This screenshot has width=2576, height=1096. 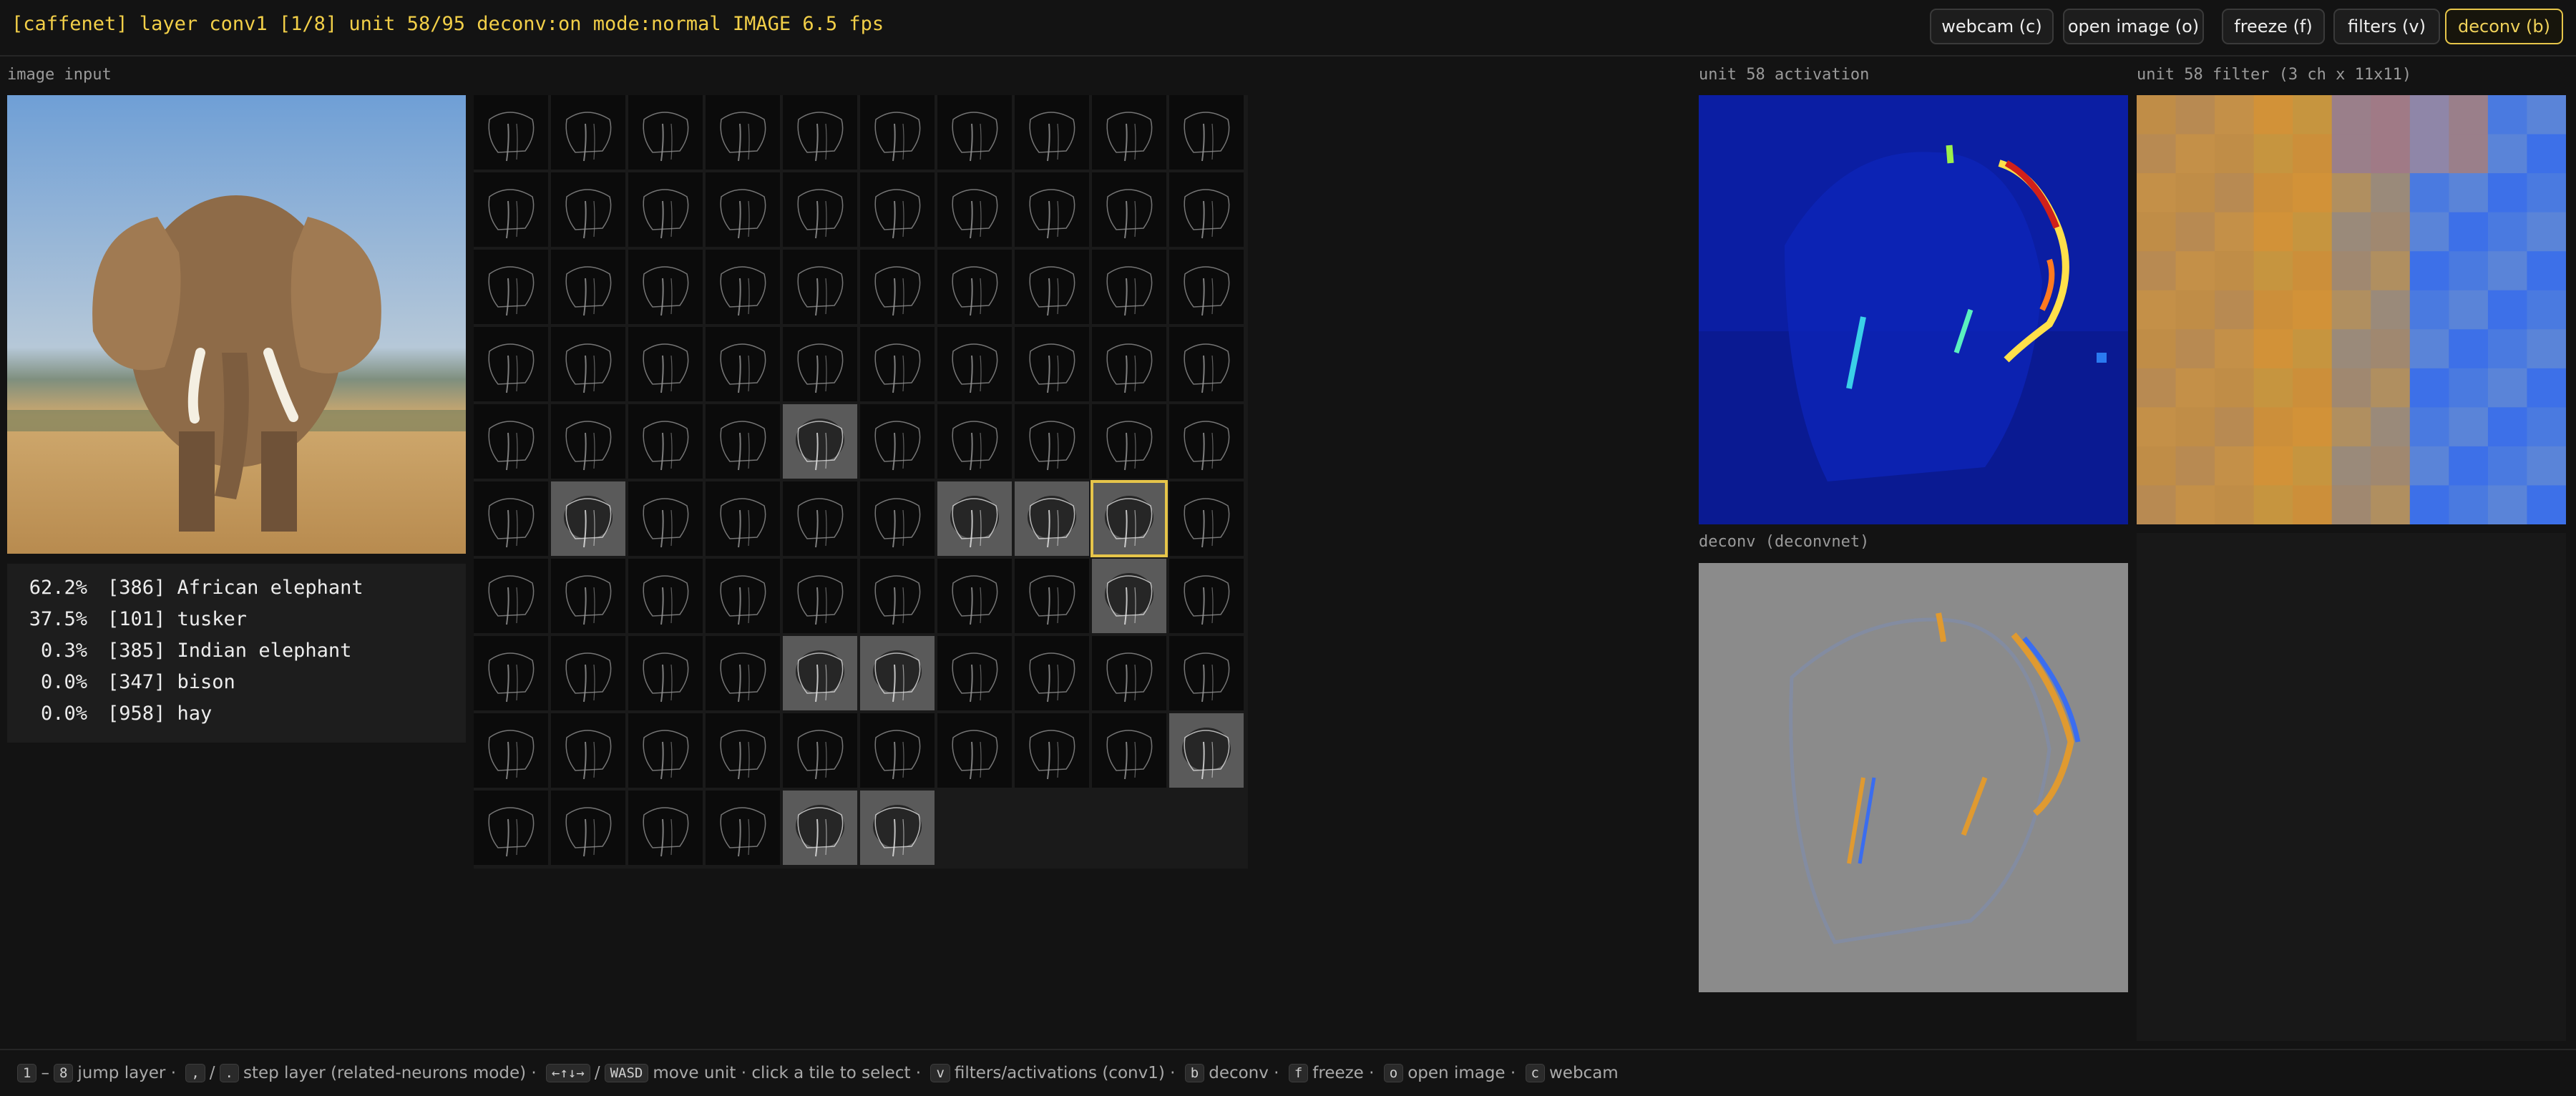 What do you see at coordinates (2504, 26) in the screenshot?
I see `deconv-button: deconv (b)` at bounding box center [2504, 26].